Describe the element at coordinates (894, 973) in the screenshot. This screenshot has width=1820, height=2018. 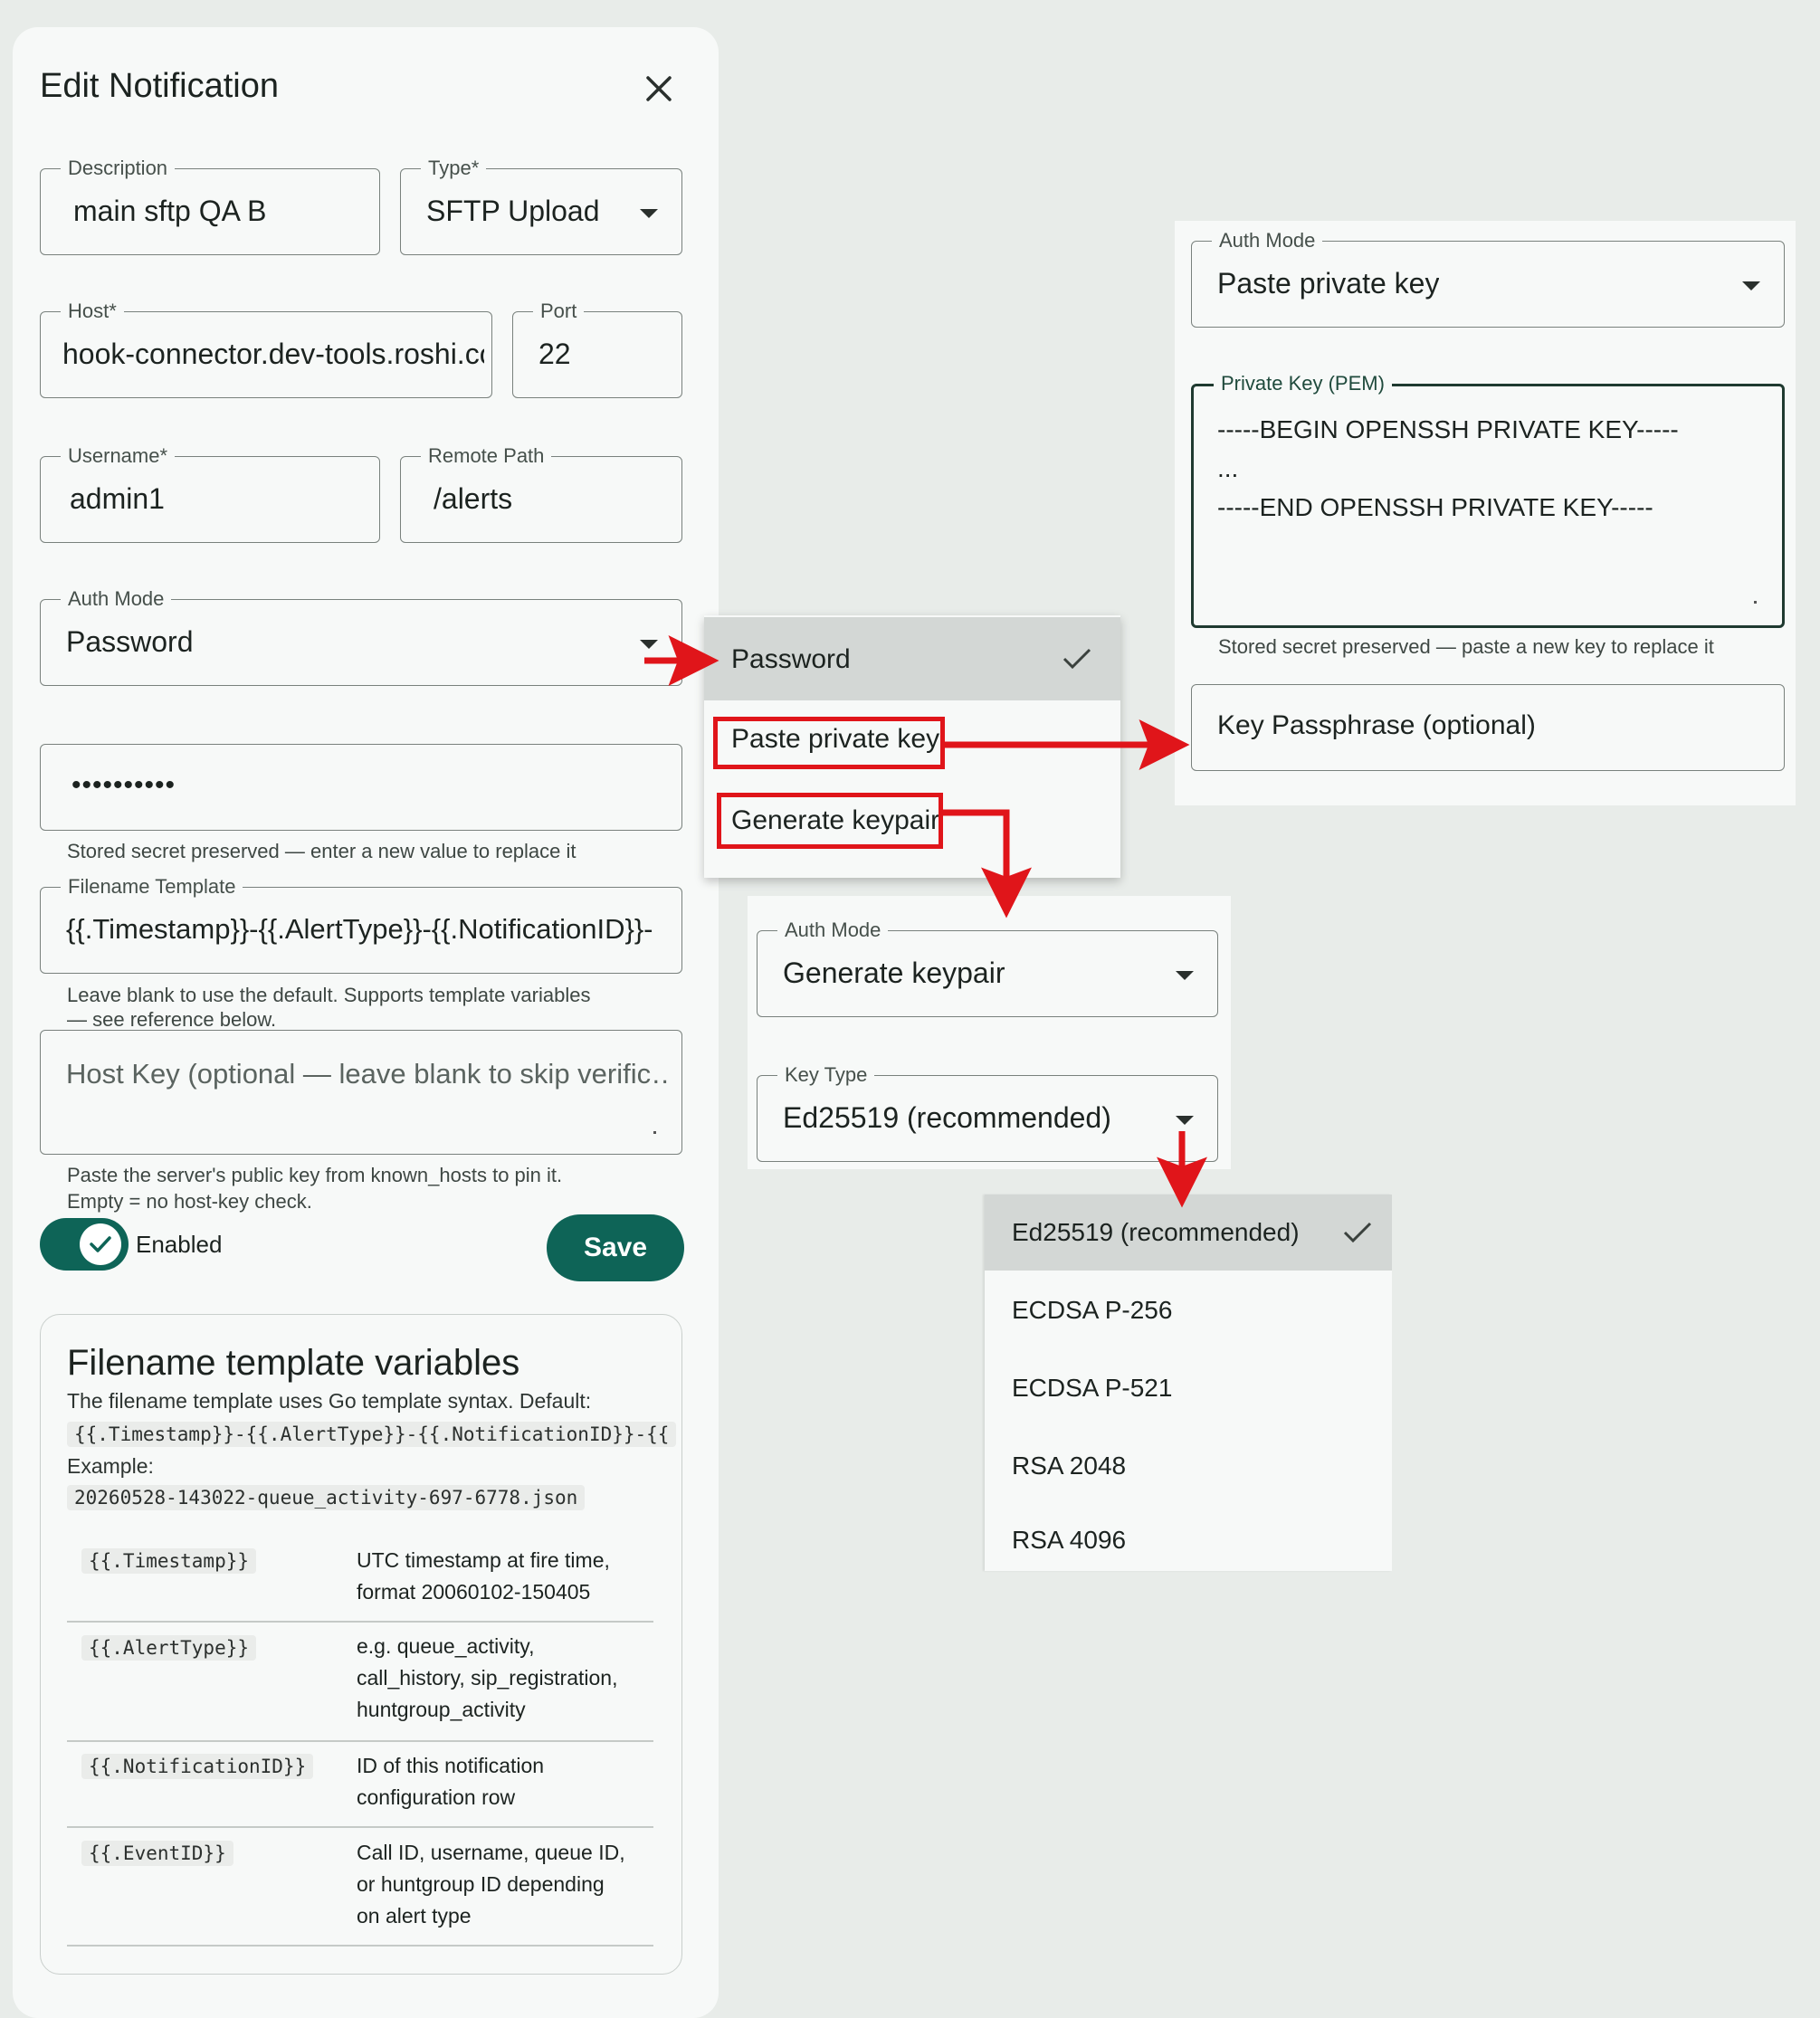
I see `auth-mode-value: Generate keypair` at that location.